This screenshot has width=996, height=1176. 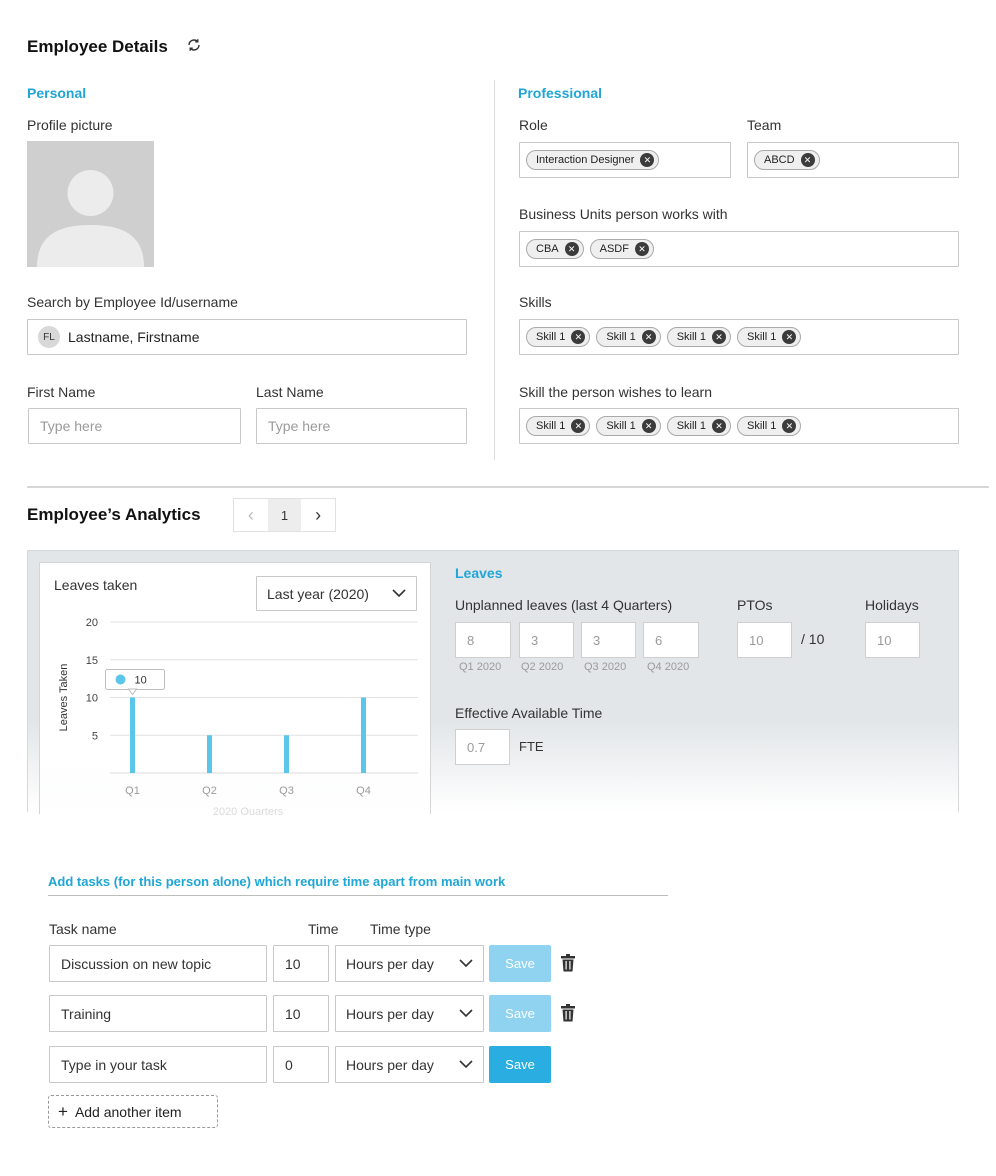 I want to click on current-page: 1, so click(x=284, y=515).